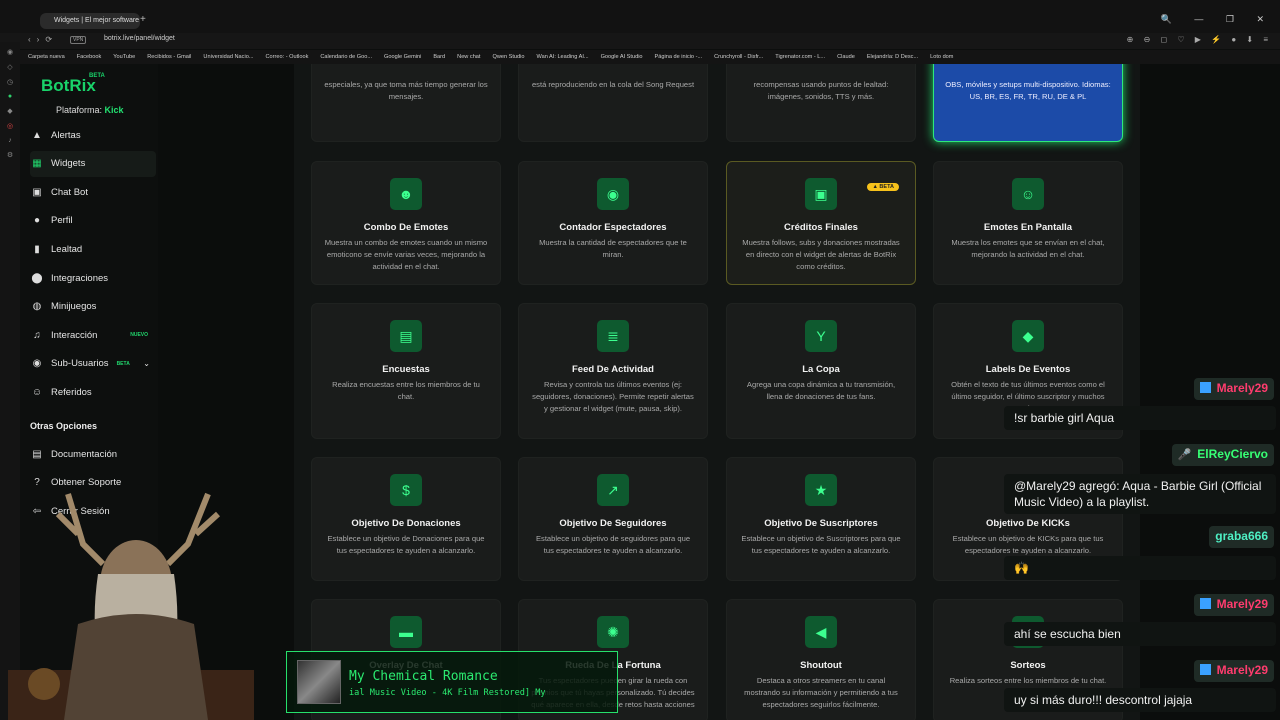 The height and width of the screenshot is (720, 1280). I want to click on bookmark-item: Google Gemini, so click(402, 57).